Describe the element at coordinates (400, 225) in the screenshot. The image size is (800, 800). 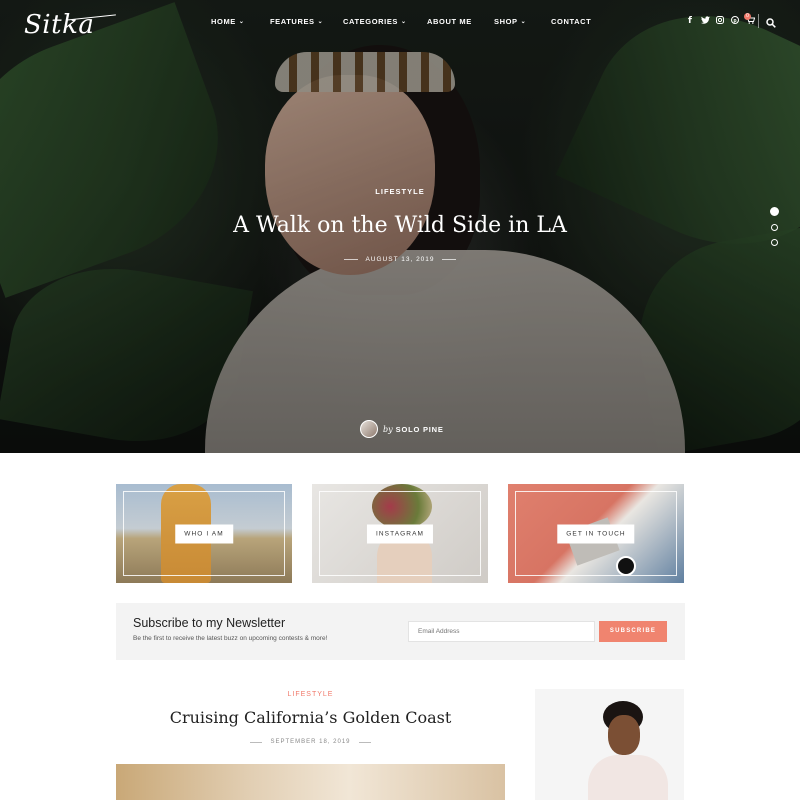
I see `hero-title: A Walk on the Wild Side in LA` at that location.